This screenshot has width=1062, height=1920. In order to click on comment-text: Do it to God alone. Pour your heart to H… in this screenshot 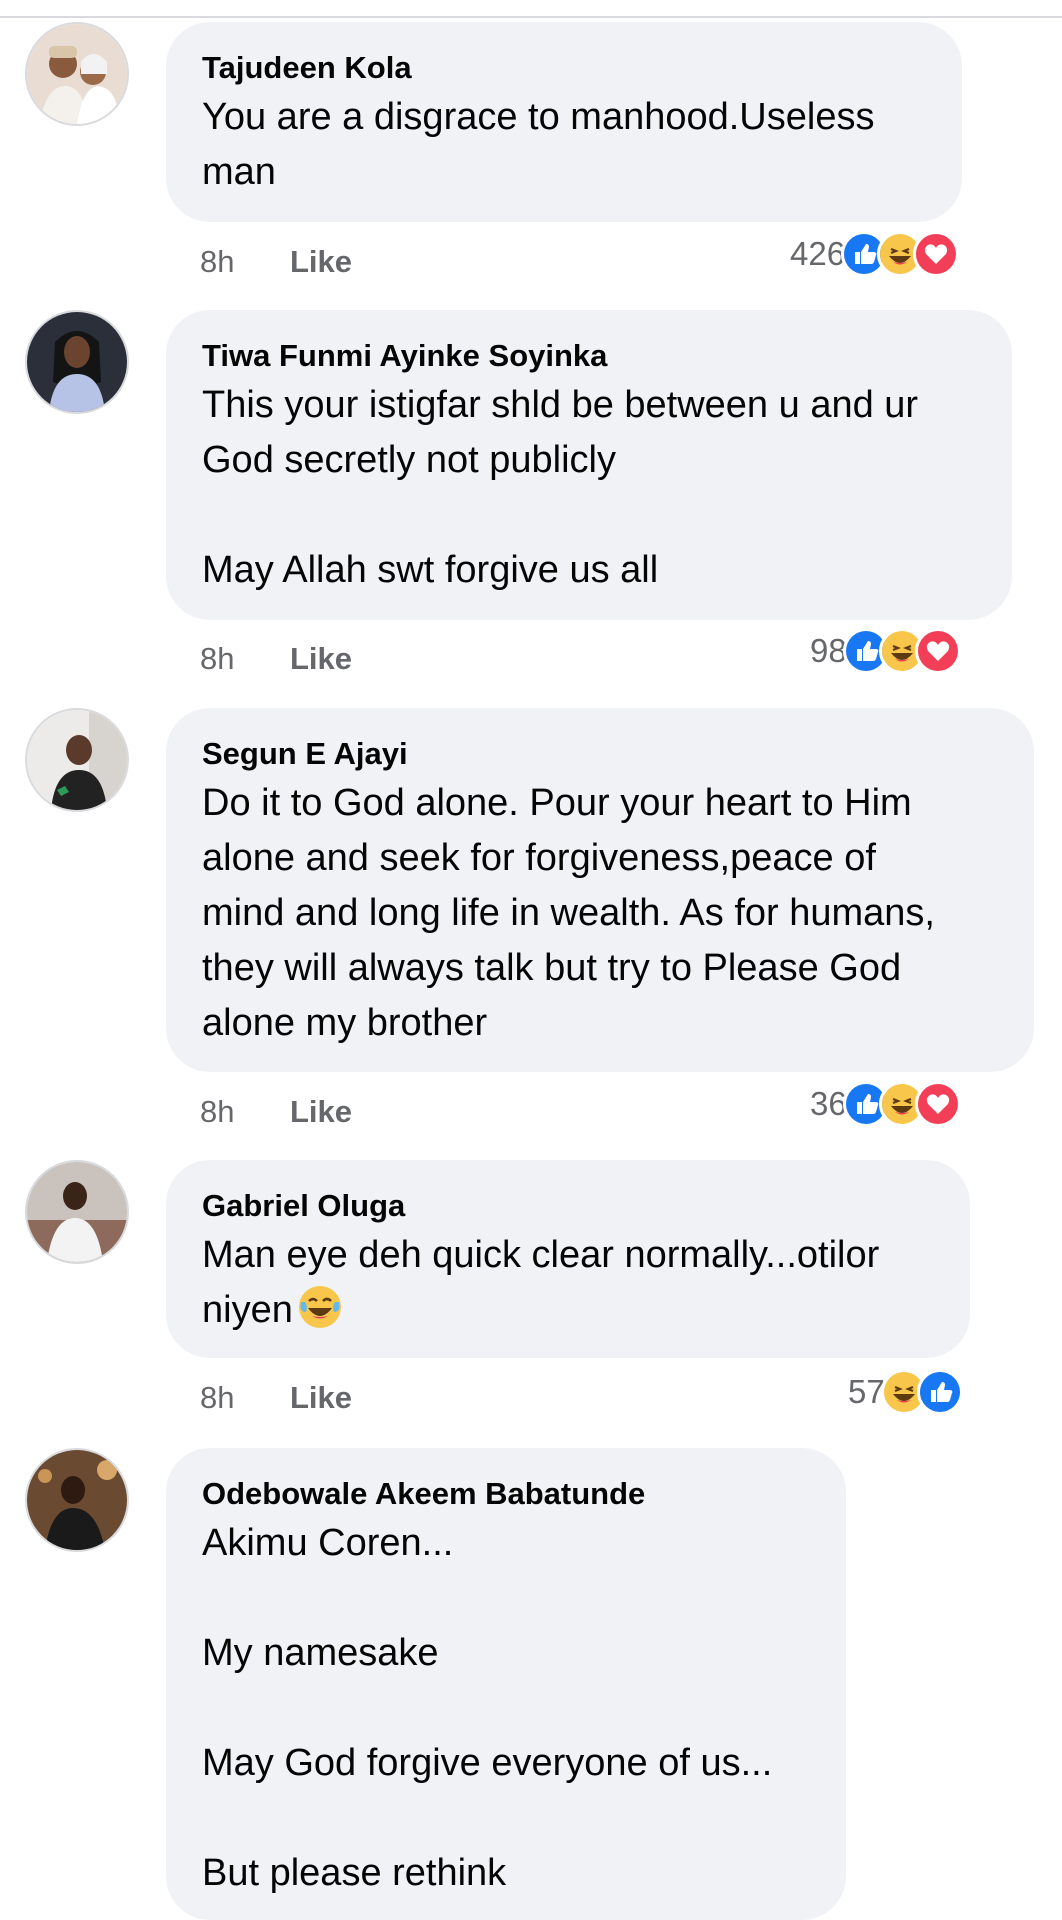, I will do `click(568, 913)`.